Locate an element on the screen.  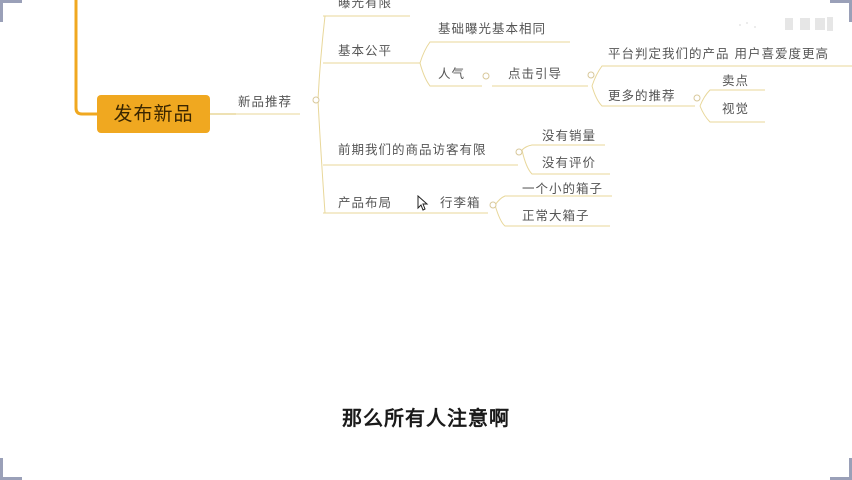
node-normal-box: 正常大箱子 is located at coordinates (556, 216).